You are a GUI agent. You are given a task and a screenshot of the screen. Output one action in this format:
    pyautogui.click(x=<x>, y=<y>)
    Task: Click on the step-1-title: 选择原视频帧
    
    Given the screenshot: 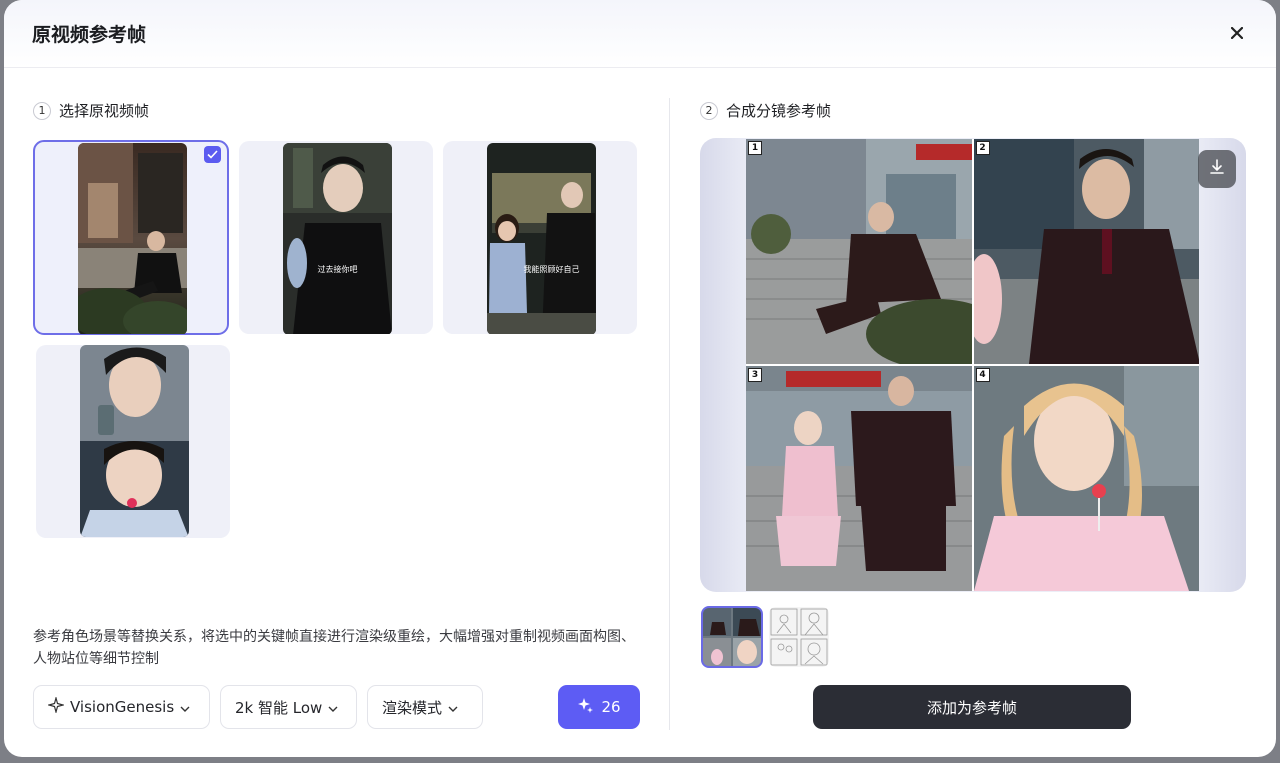 What is the action you would take?
    pyautogui.click(x=104, y=111)
    